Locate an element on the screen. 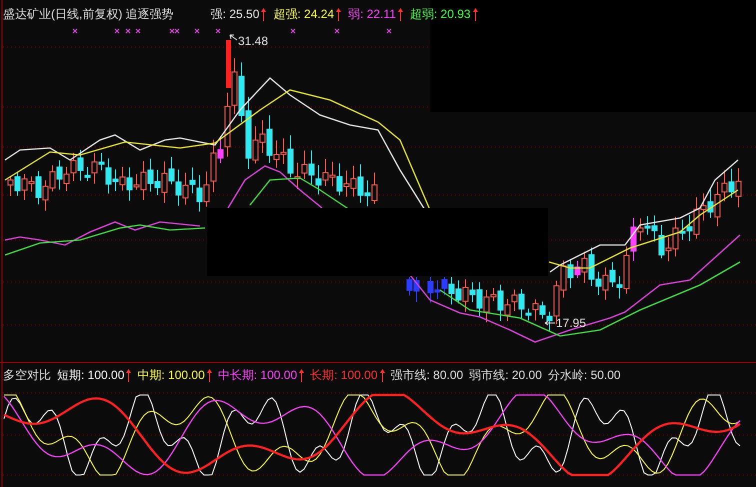 The height and width of the screenshot is (487, 756). high-price-label: 31.48 is located at coordinates (253, 41).